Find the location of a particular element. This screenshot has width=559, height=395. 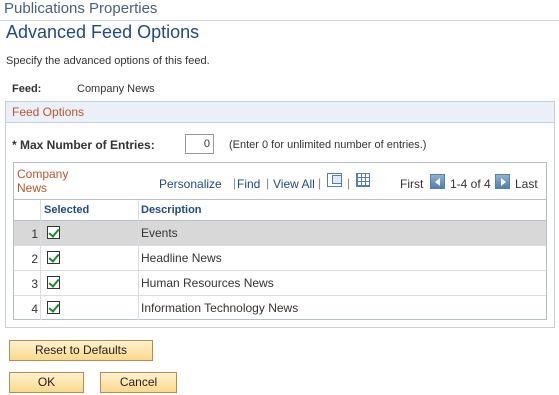

reset-to-defaults-button: Reset to Defaults is located at coordinates (81, 350).